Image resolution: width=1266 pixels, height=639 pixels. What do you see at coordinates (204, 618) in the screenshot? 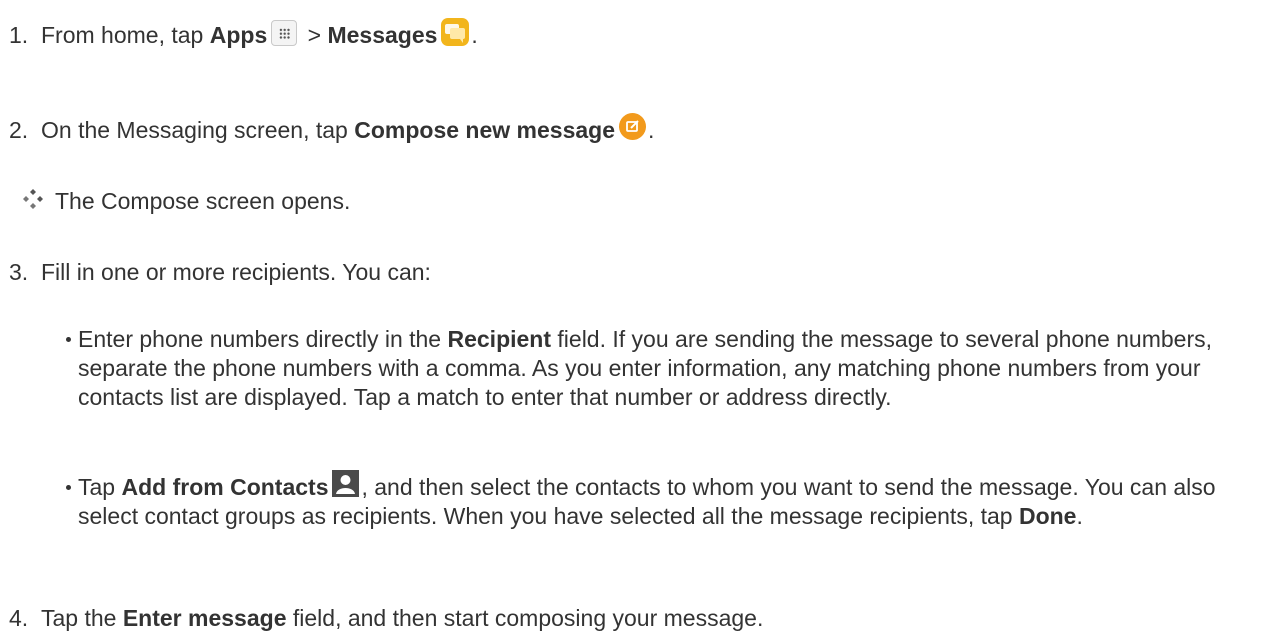
I see `enter-message-label: Enter message` at bounding box center [204, 618].